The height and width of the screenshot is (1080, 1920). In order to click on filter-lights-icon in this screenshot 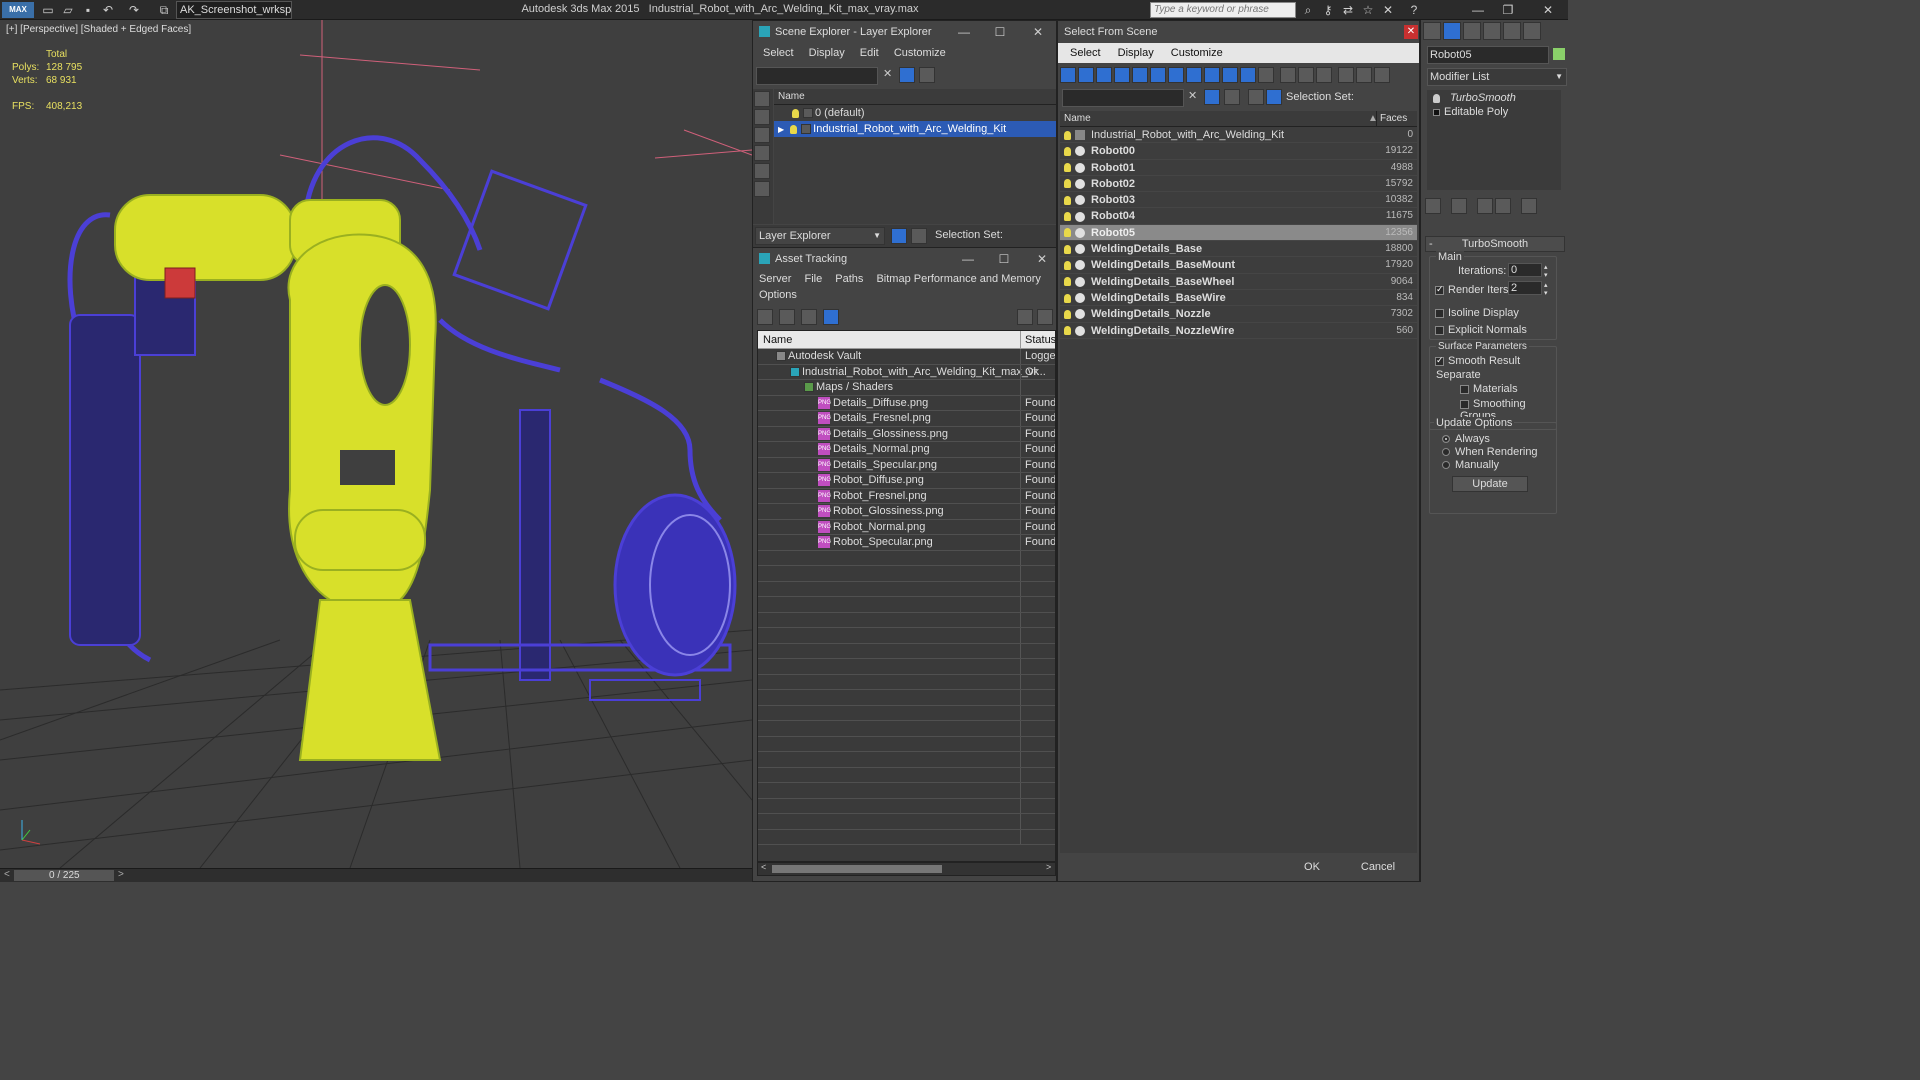, I will do `click(1104, 75)`.